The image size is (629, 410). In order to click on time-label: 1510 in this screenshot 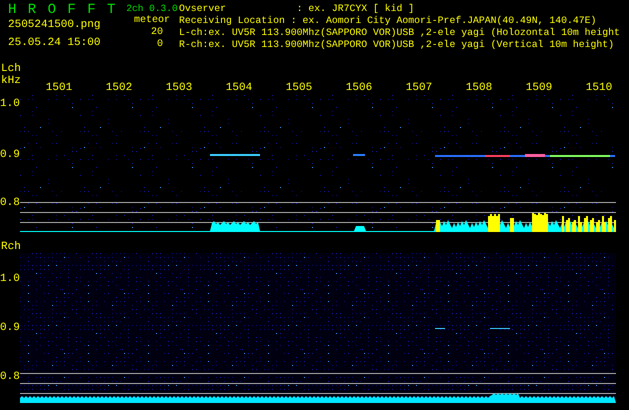, I will do `click(599, 88)`.